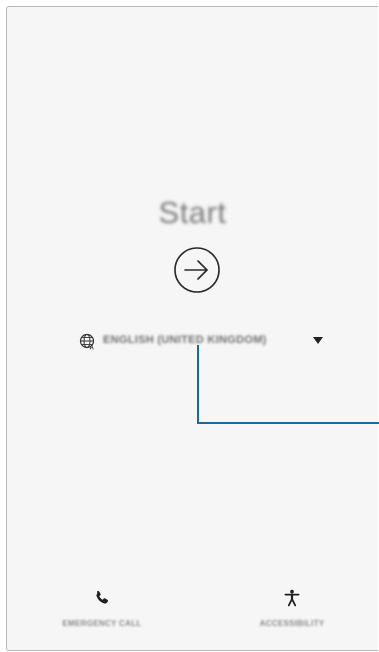 This screenshot has height=652, width=379. I want to click on globe-icon: A, so click(87, 342).